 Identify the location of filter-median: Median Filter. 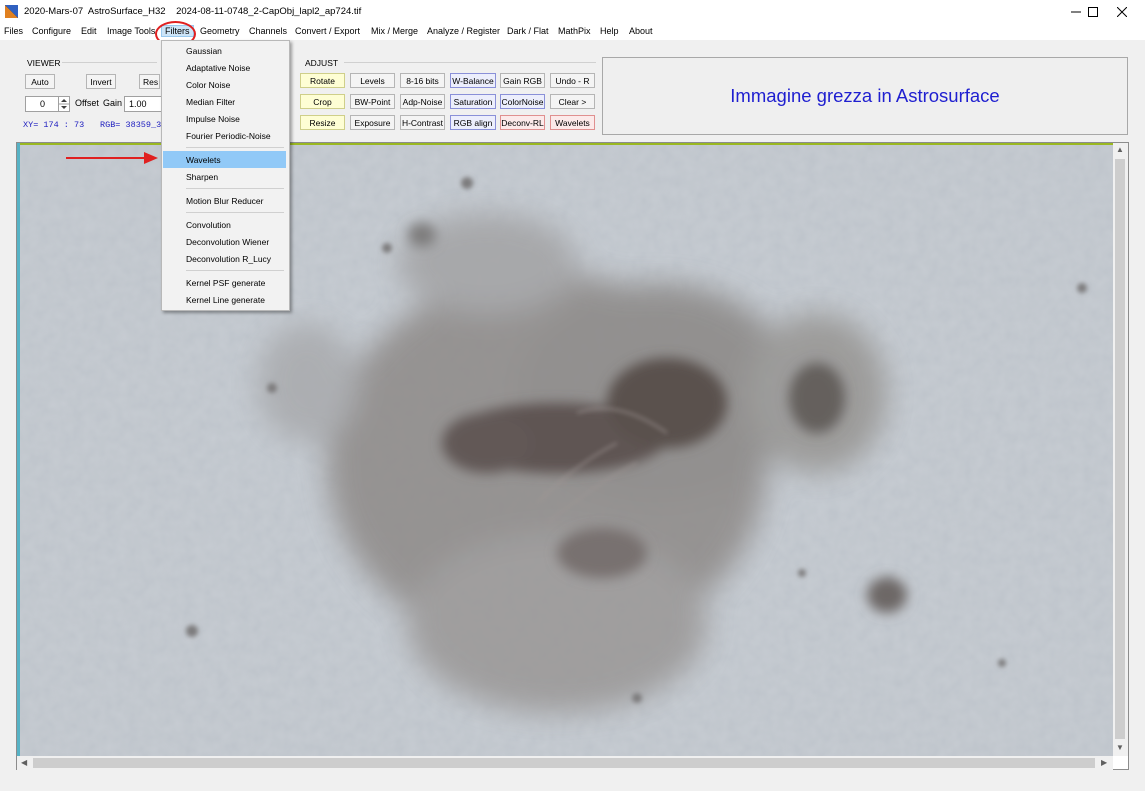
(210, 102).